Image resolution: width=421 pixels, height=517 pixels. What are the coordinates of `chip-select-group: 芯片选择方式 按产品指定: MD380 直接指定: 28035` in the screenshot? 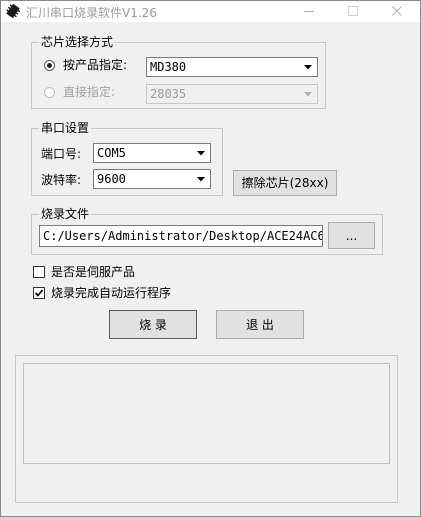 It's located at (178, 71).